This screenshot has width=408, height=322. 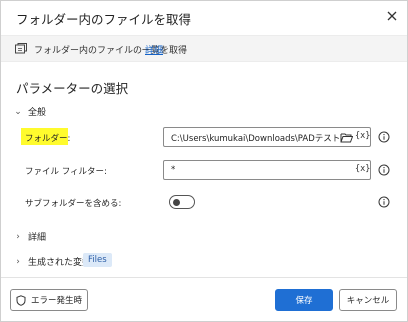 I want to click on include-subfolders-label: サブフォルダーを含める:, so click(x=73, y=204).